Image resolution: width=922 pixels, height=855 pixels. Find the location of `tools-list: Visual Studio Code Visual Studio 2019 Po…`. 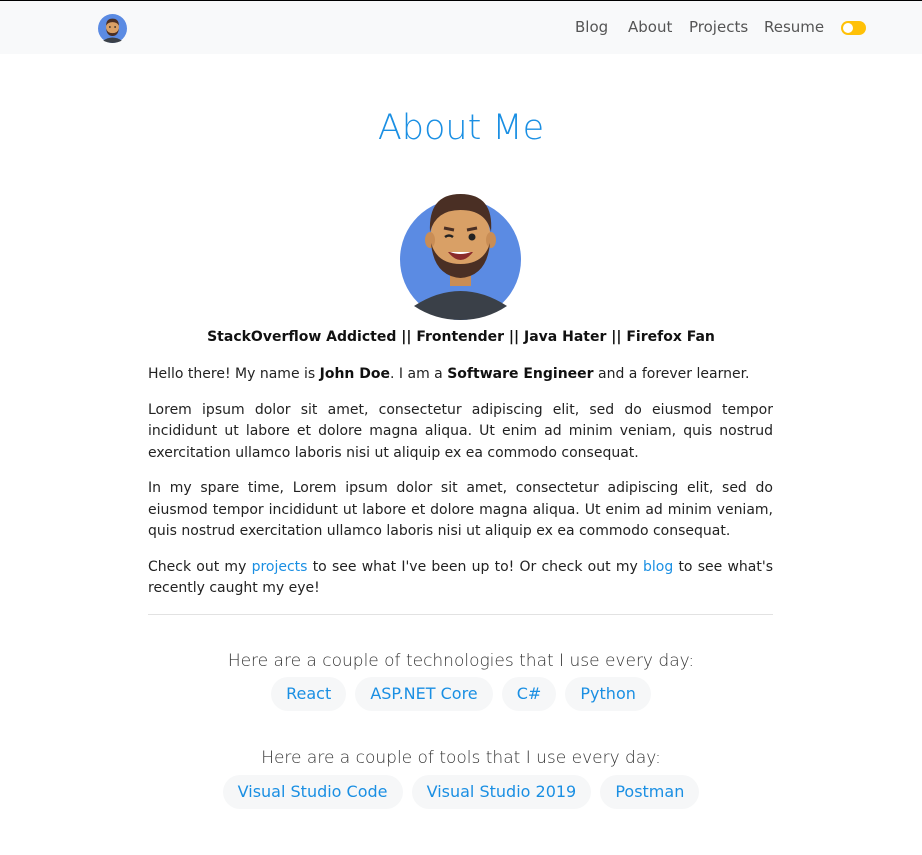

tools-list: Visual Studio Code Visual Studio 2019 Po… is located at coordinates (461, 792).